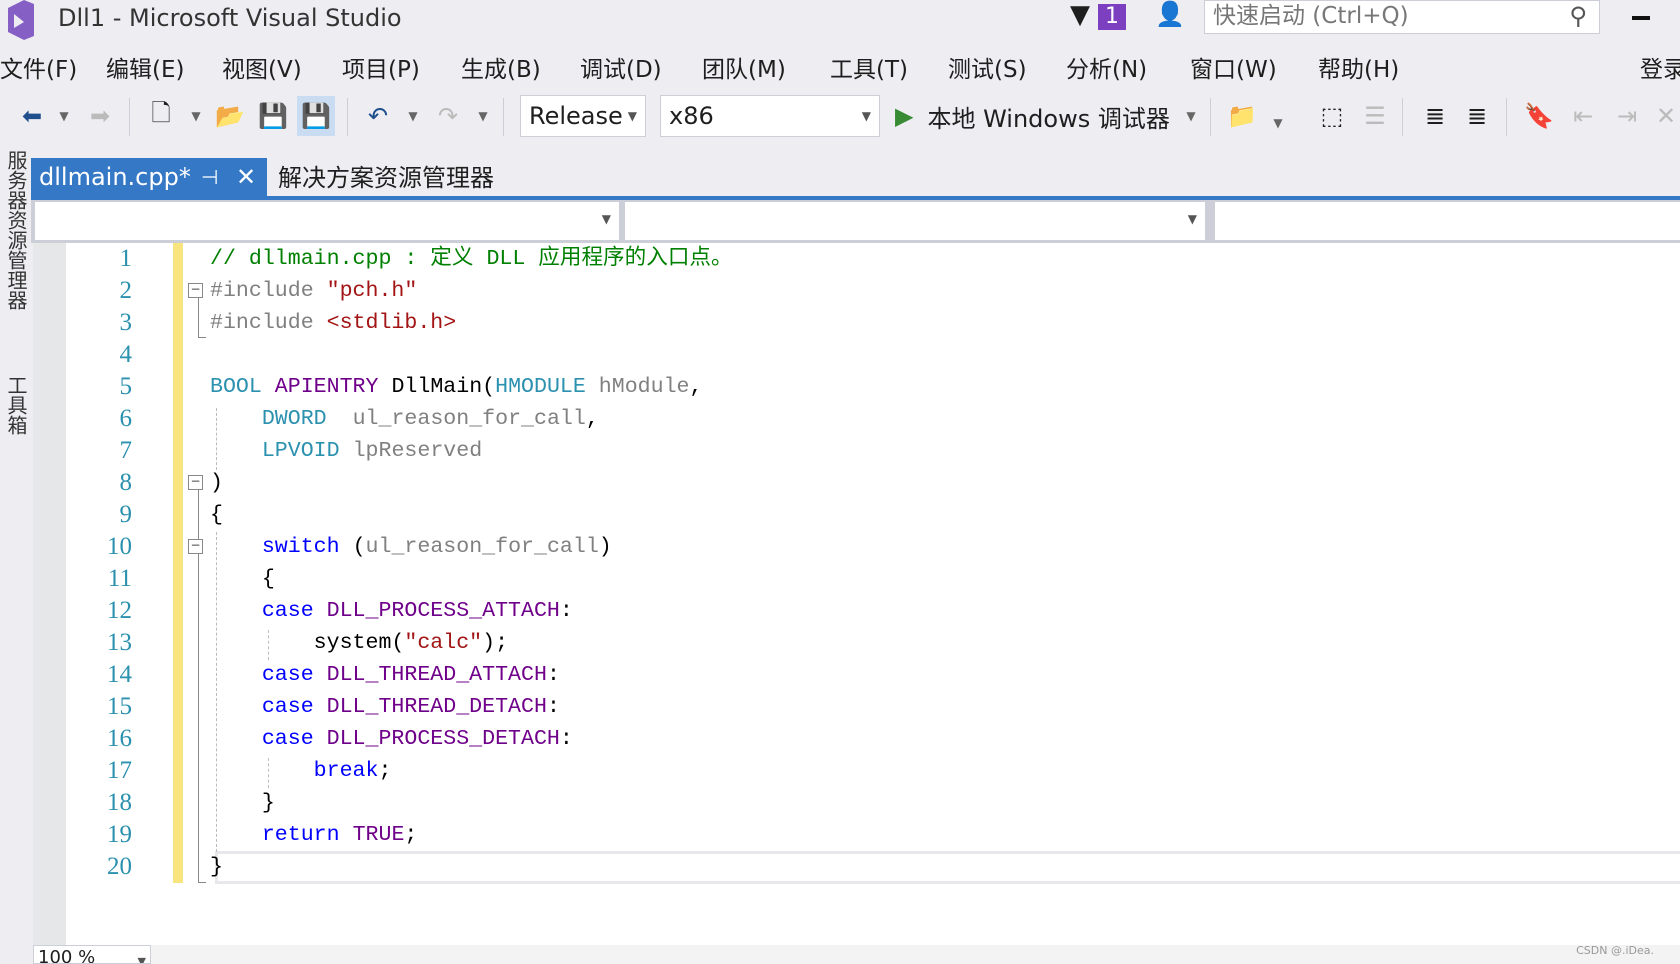  What do you see at coordinates (145, 67) in the screenshot?
I see `menu-edit: 编辑(E)` at bounding box center [145, 67].